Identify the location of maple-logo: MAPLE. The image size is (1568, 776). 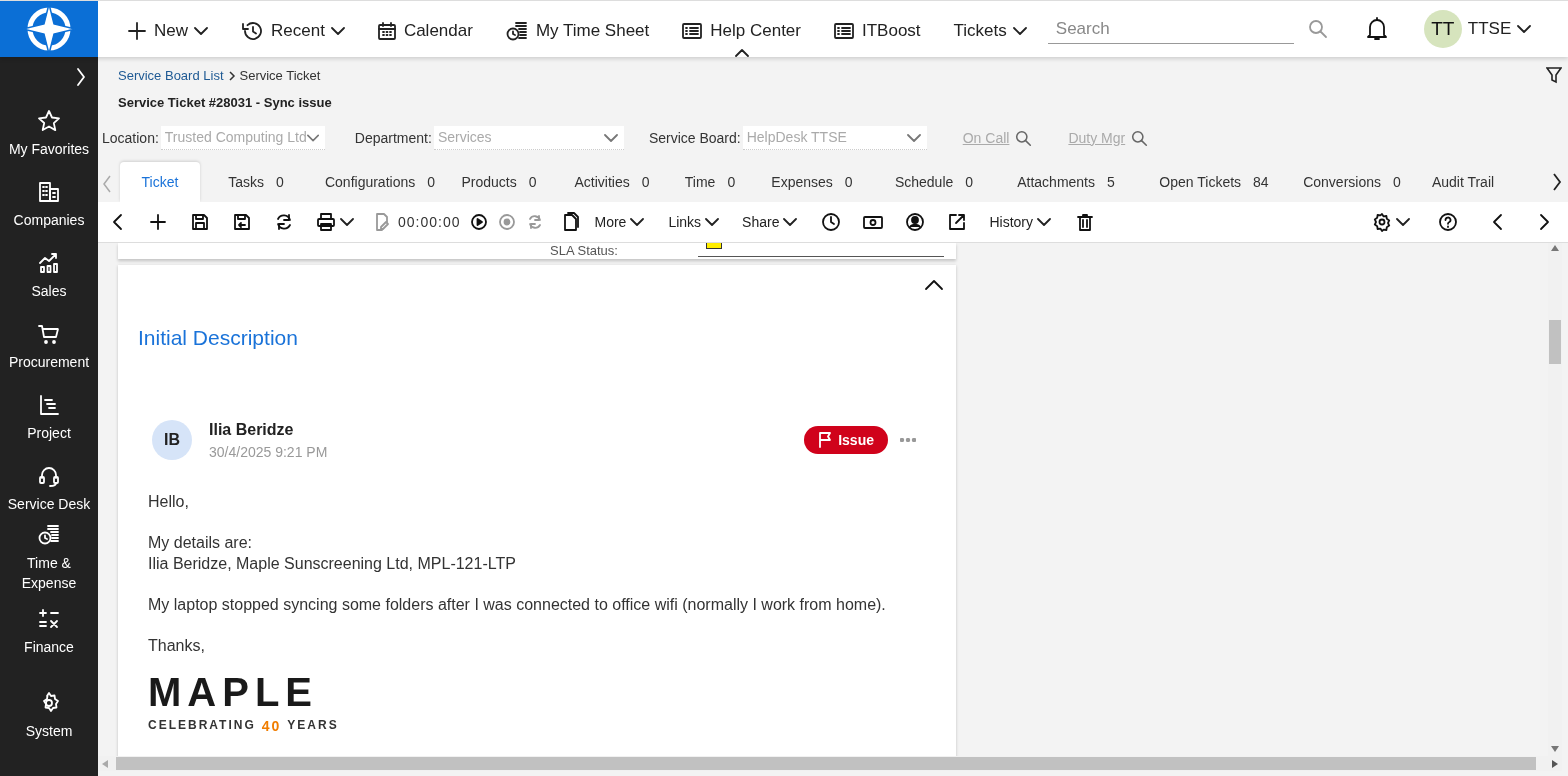
(233, 691).